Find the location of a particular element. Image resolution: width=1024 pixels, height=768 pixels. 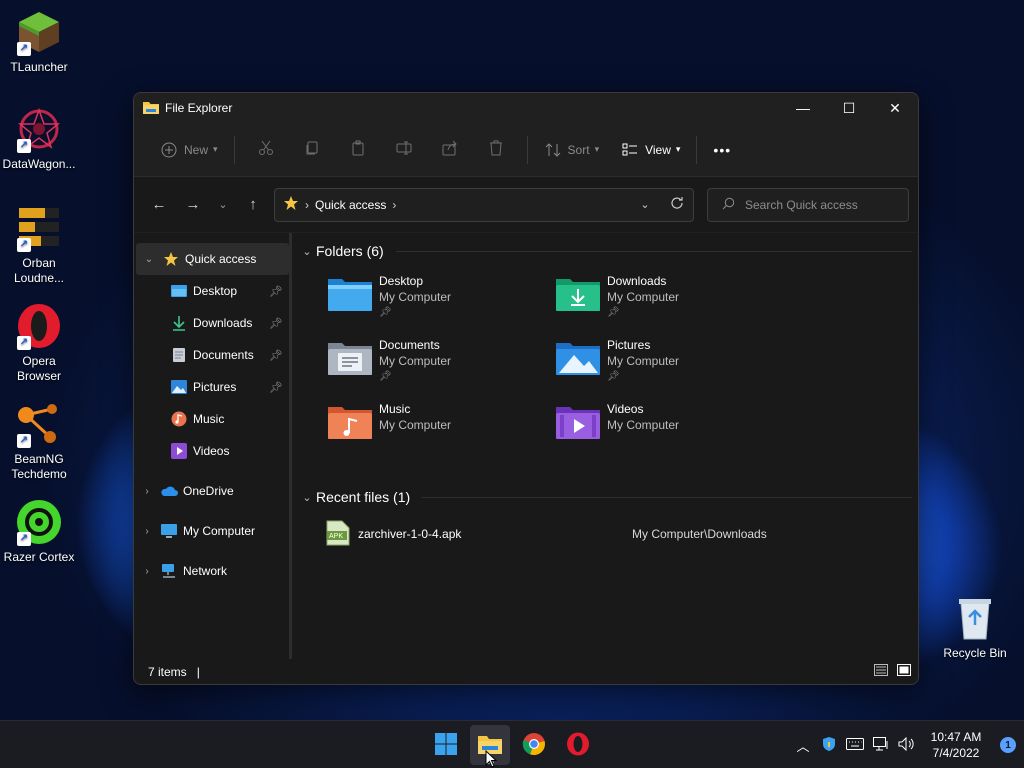

windows-security-button is located at coordinates (829, 745).